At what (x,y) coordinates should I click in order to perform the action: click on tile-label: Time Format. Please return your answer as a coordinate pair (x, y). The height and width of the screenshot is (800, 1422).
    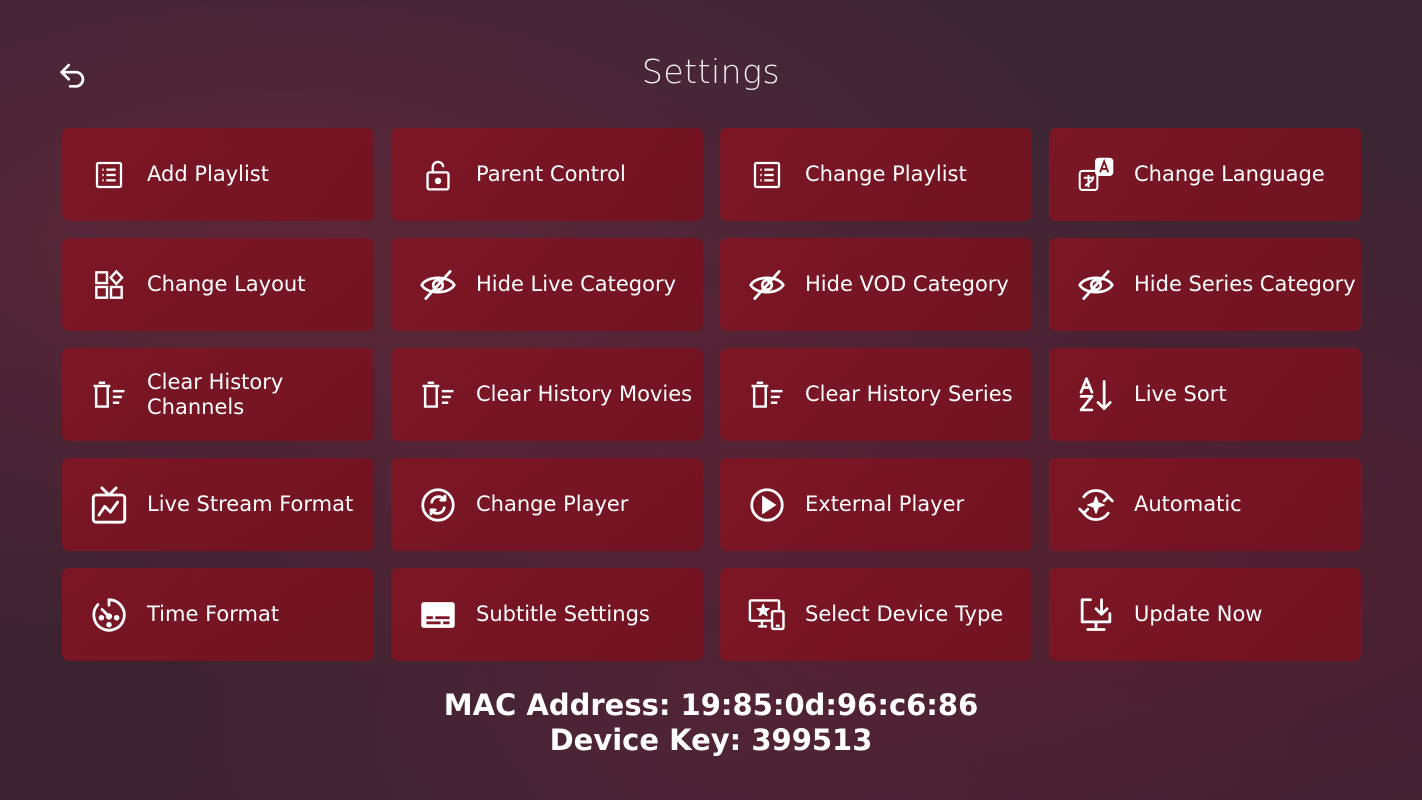
    Looking at the image, I should click on (213, 614).